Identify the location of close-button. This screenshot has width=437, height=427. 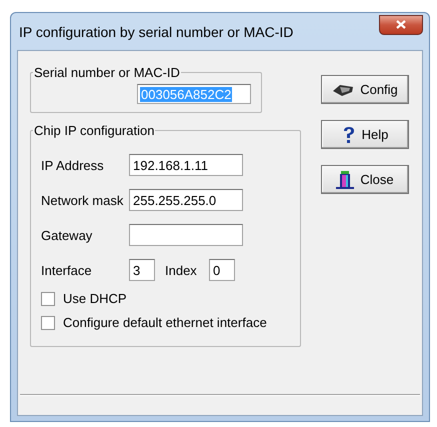
(401, 24).